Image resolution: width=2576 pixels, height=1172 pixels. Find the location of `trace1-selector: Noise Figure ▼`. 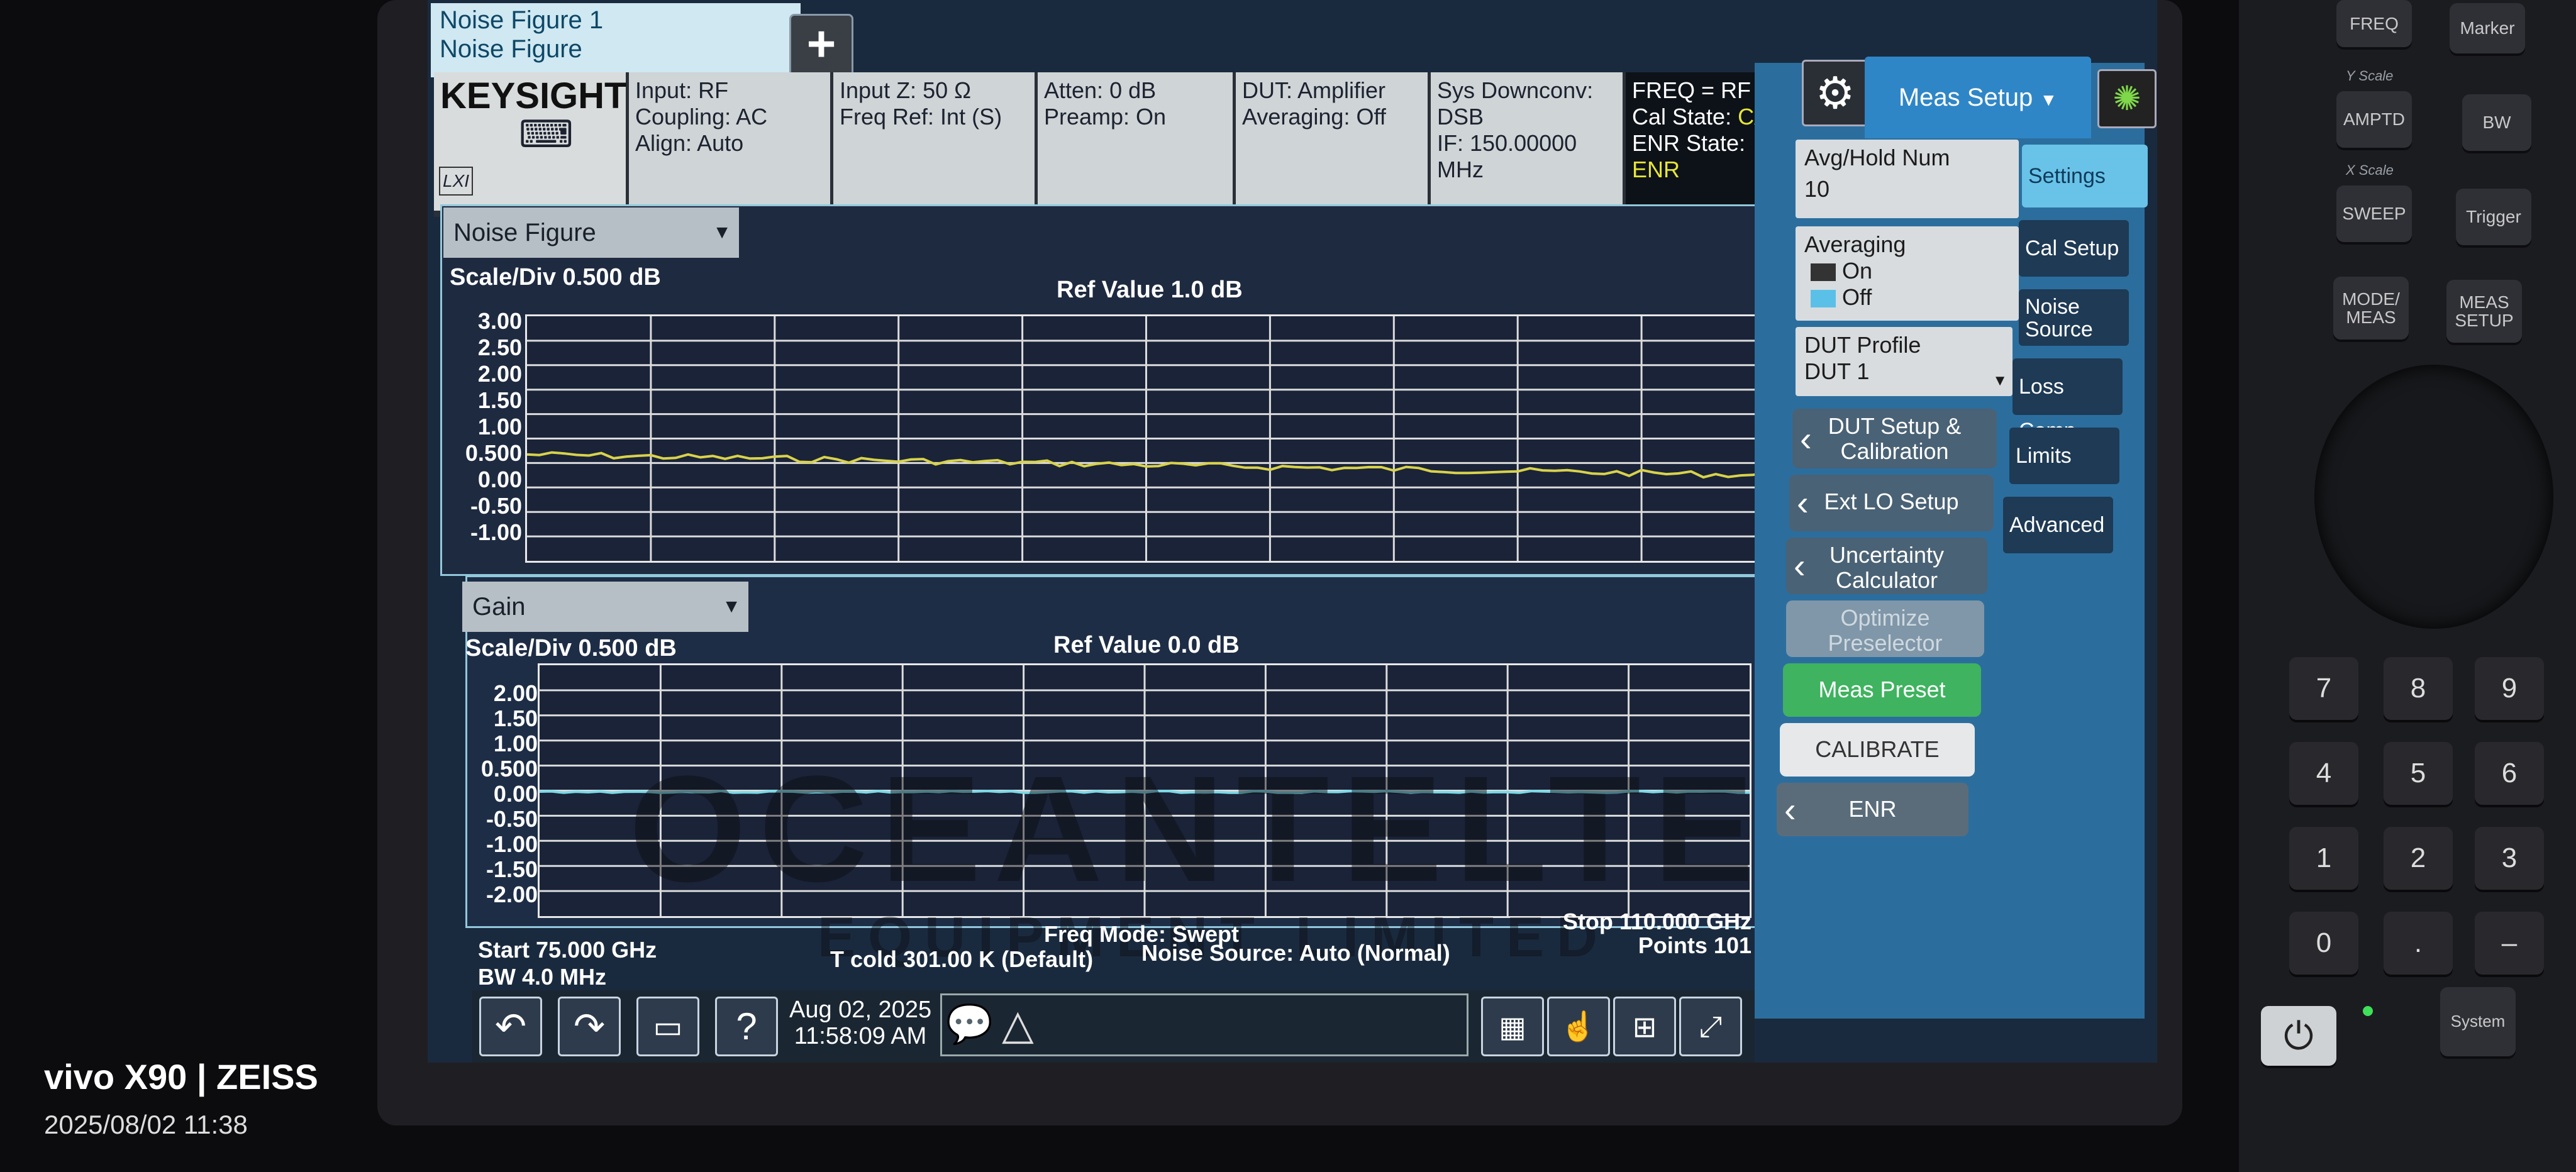

trace1-selector: Noise Figure ▼ is located at coordinates (591, 233).